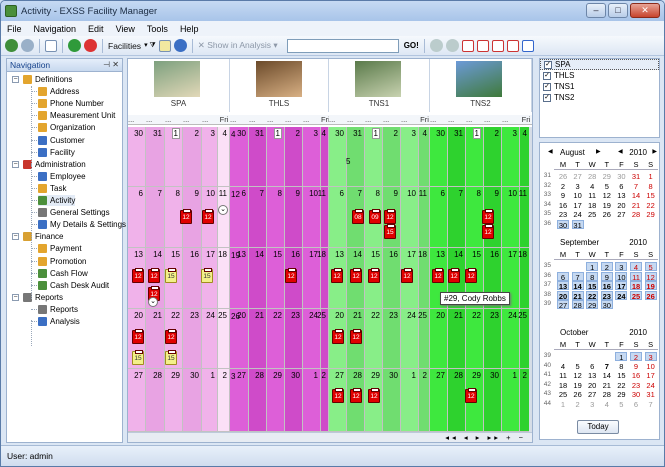 The image size is (665, 467). Describe the element at coordinates (592, 295) in the screenshot. I see `mini-day: 22` at that location.